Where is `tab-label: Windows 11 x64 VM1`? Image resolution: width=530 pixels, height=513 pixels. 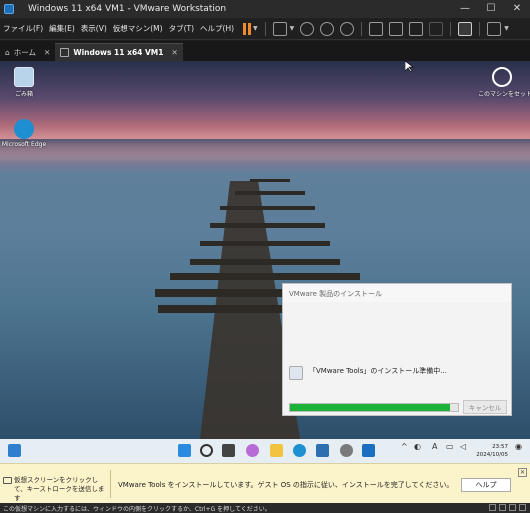
tab-label: Windows 11 x64 VM1 is located at coordinates (118, 52).